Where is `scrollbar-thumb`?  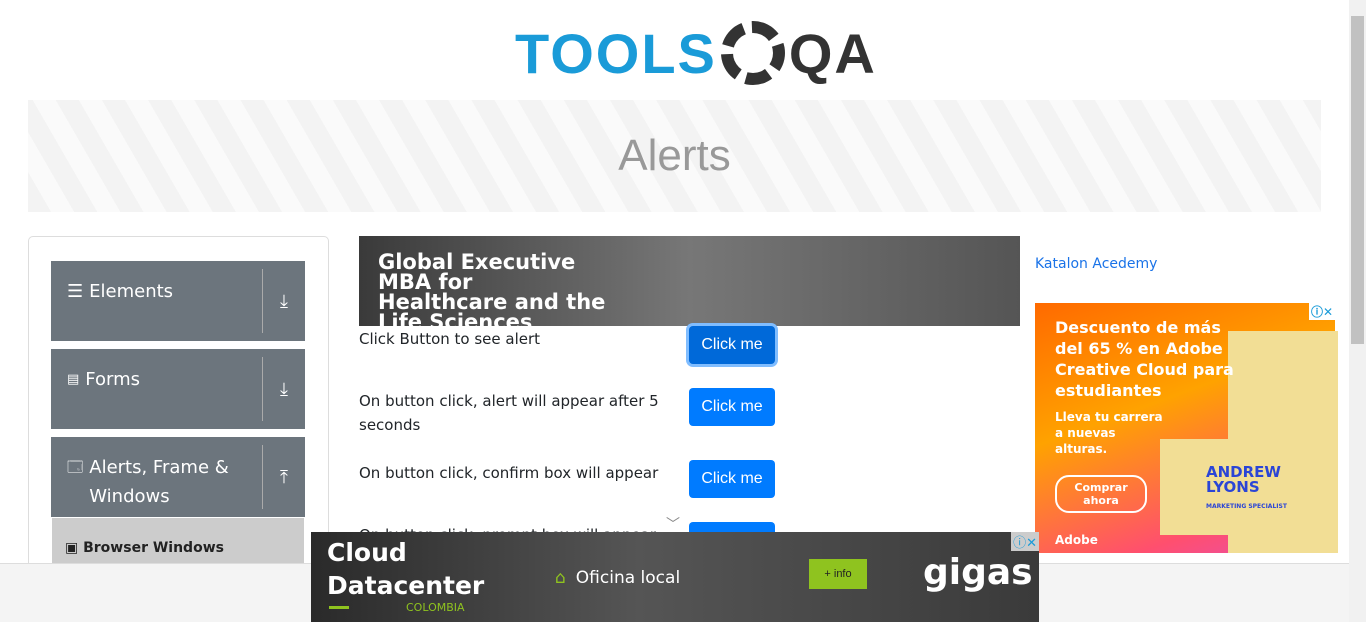 scrollbar-thumb is located at coordinates (1357, 180).